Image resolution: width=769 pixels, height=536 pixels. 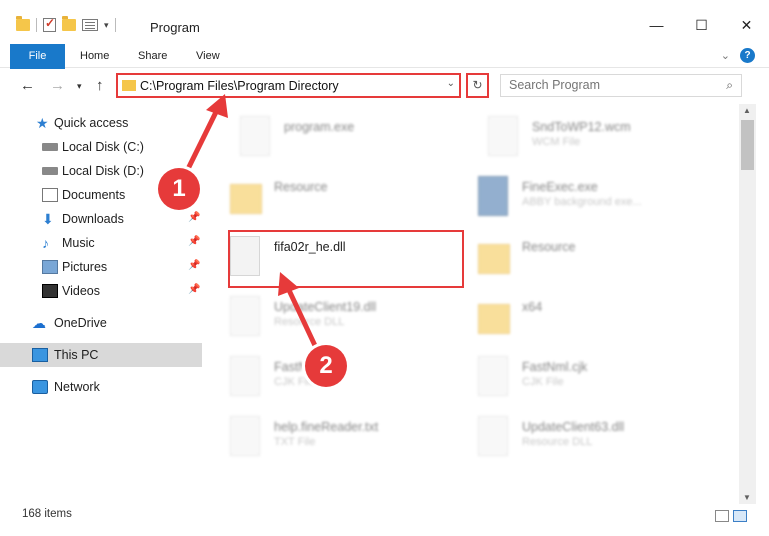 I want to click on callout-2: 2, so click(x=326, y=366).